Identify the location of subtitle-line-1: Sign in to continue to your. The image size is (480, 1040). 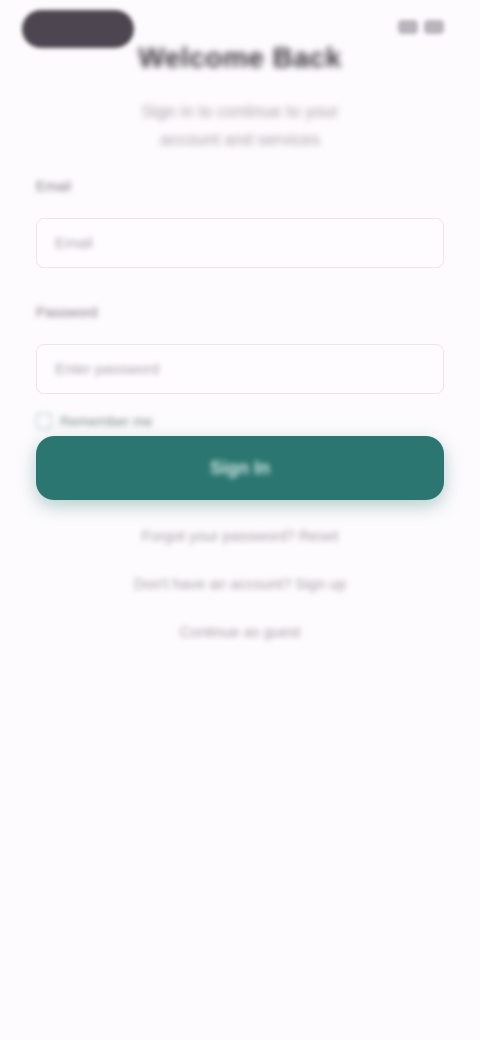
(240, 111).